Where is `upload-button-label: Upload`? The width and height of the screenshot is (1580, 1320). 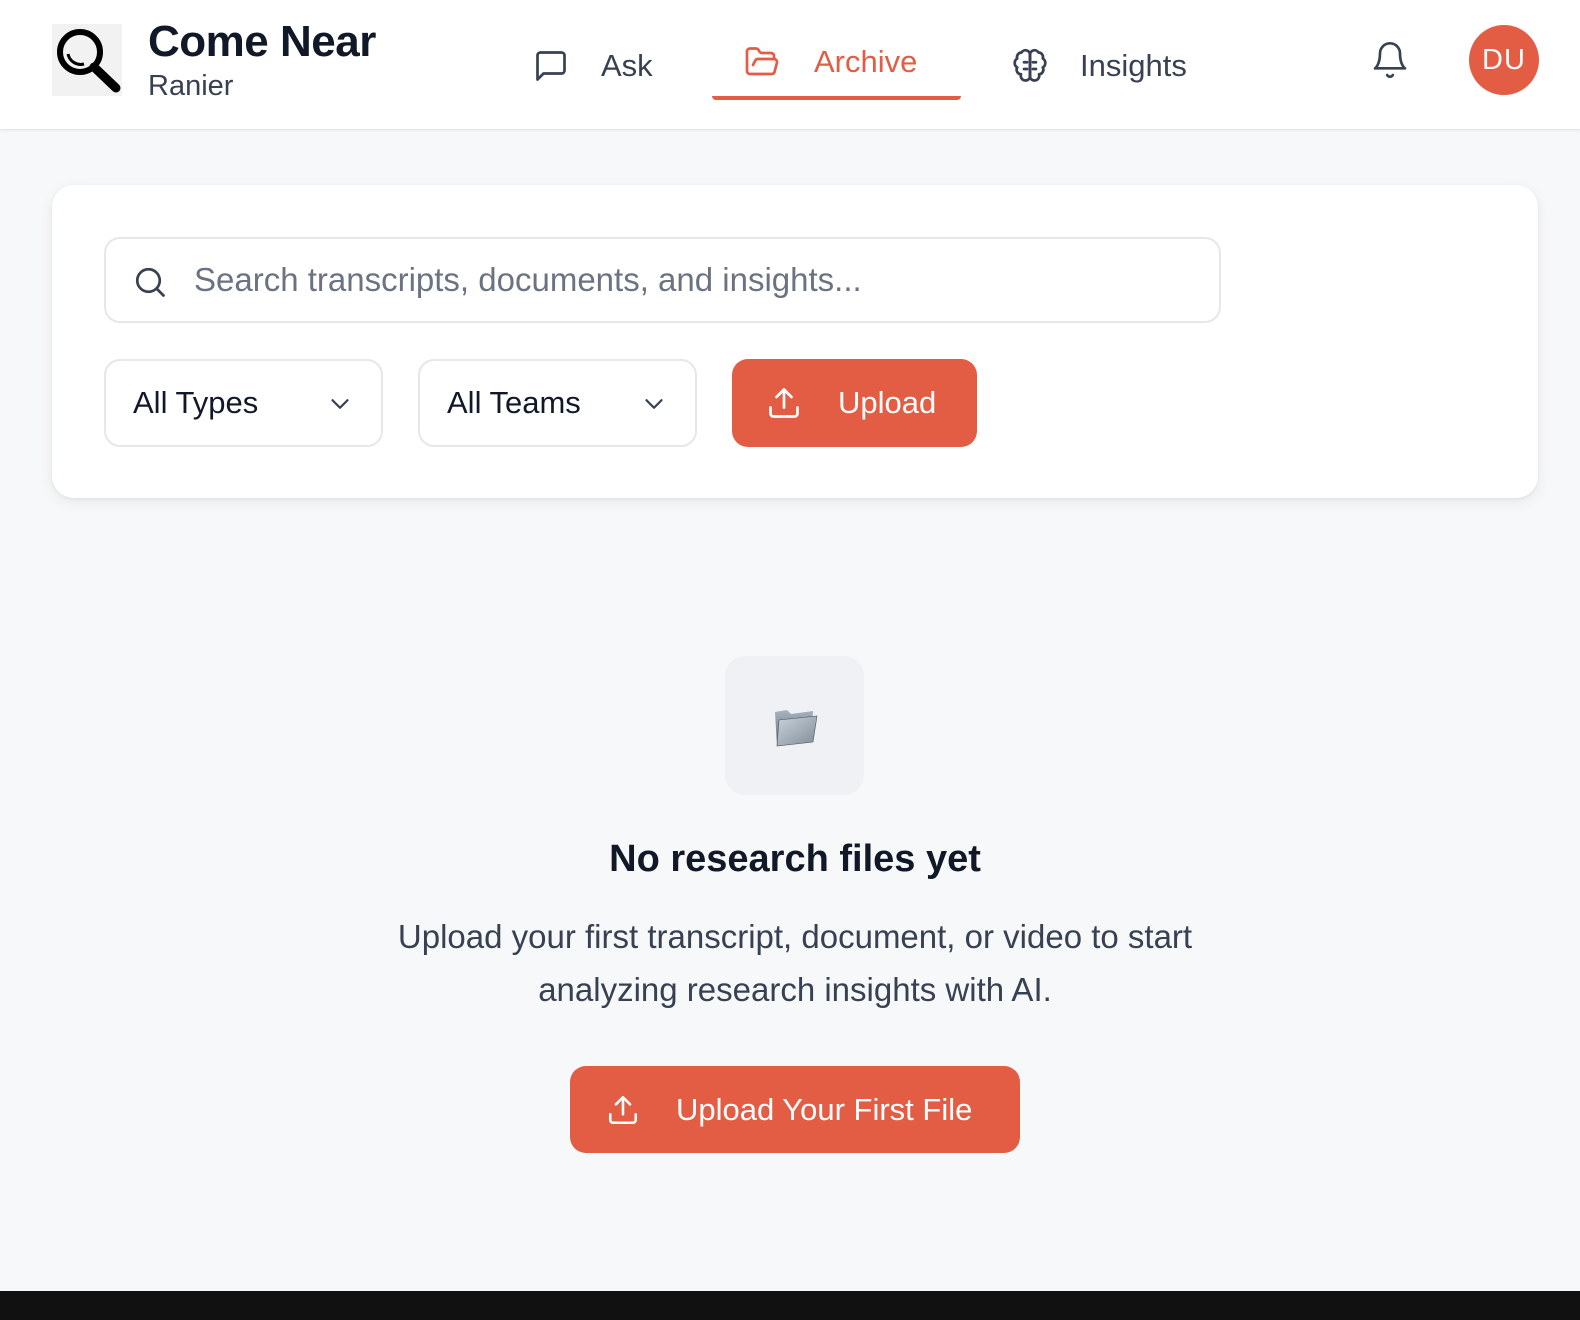
upload-button-label: Upload is located at coordinates (887, 402).